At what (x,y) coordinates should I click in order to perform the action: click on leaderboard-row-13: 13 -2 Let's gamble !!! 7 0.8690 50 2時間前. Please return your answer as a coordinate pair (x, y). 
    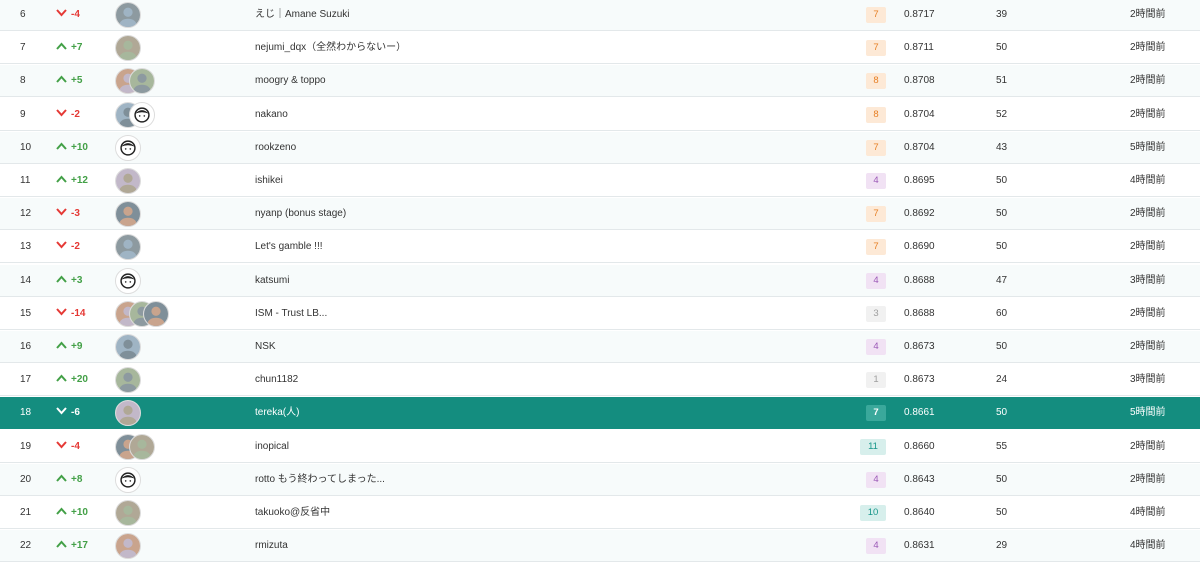
    Looking at the image, I should click on (600, 247).